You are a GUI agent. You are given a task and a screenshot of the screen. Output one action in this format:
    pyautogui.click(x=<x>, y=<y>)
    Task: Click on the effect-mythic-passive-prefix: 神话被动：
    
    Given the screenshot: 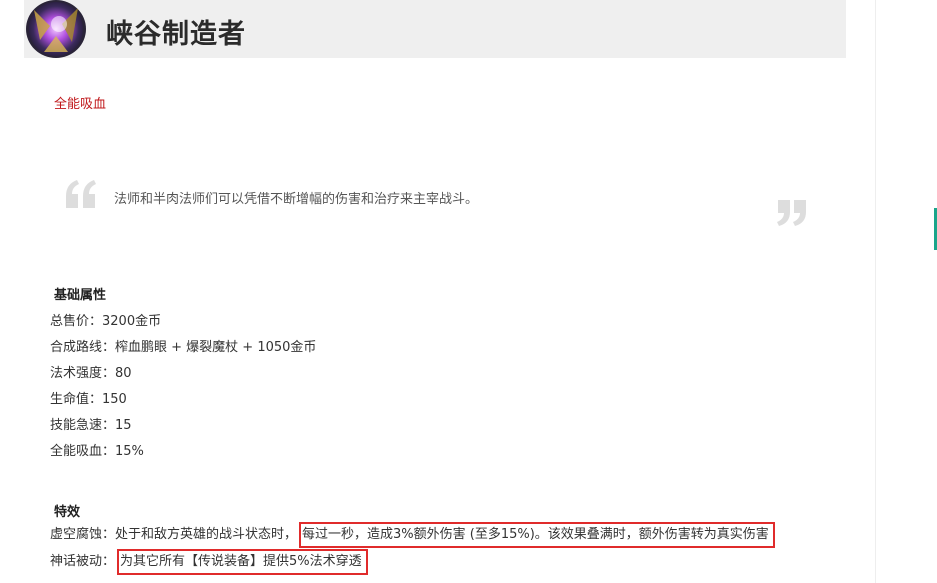 What is the action you would take?
    pyautogui.click(x=83, y=561)
    